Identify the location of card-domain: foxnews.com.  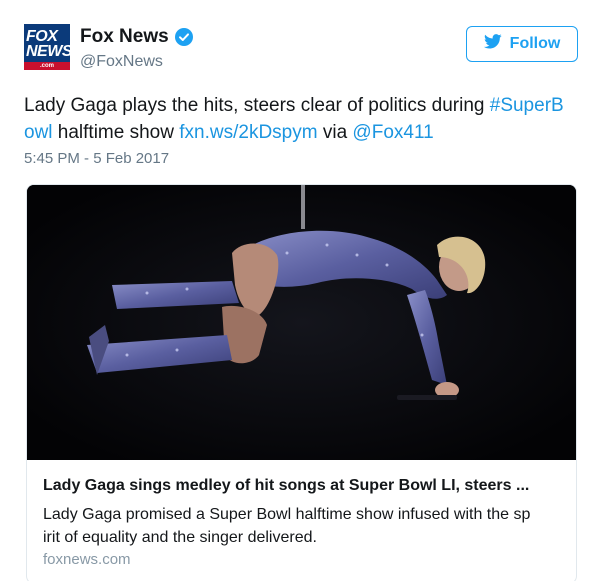
(87, 559).